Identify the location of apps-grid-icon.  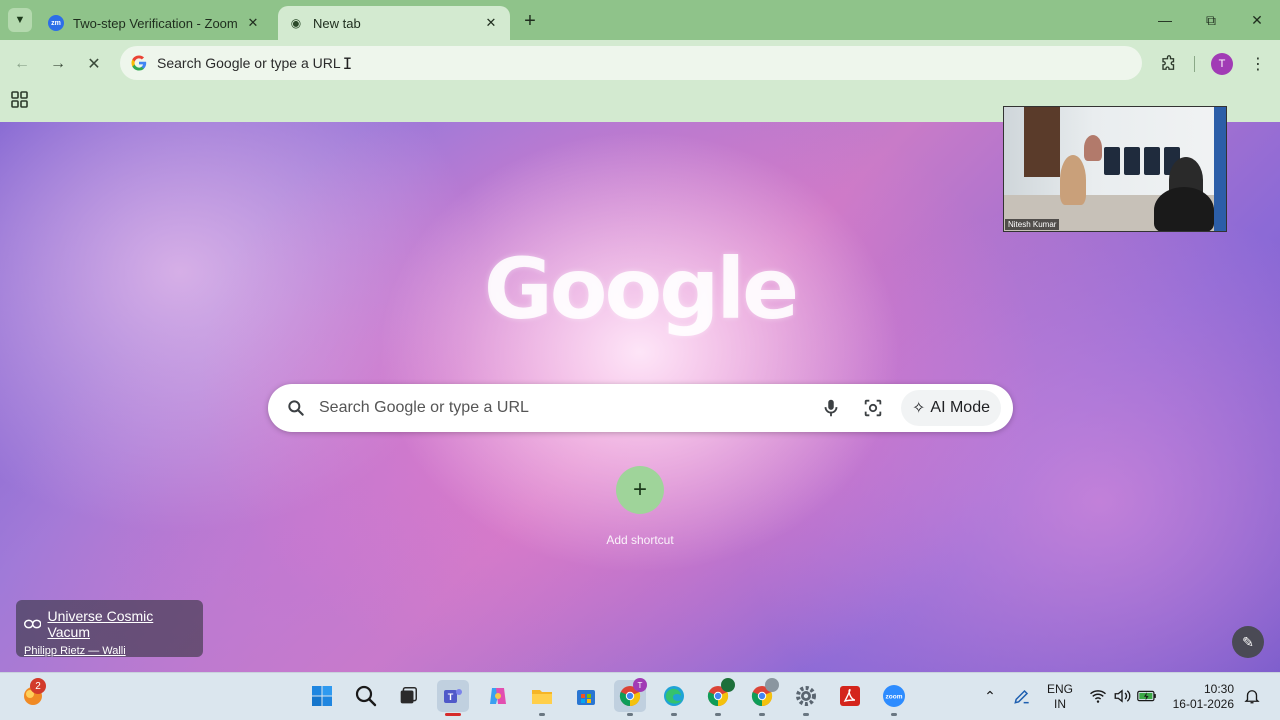
(20, 100).